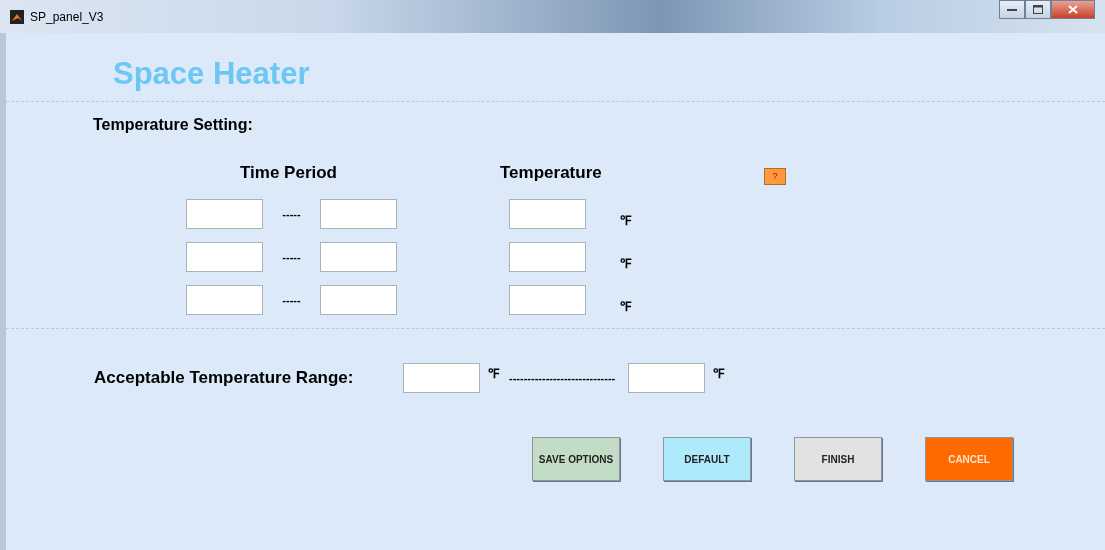 This screenshot has width=1105, height=550. Describe the element at coordinates (576, 459) in the screenshot. I see `action-button: SAVE OPTIONS` at that location.